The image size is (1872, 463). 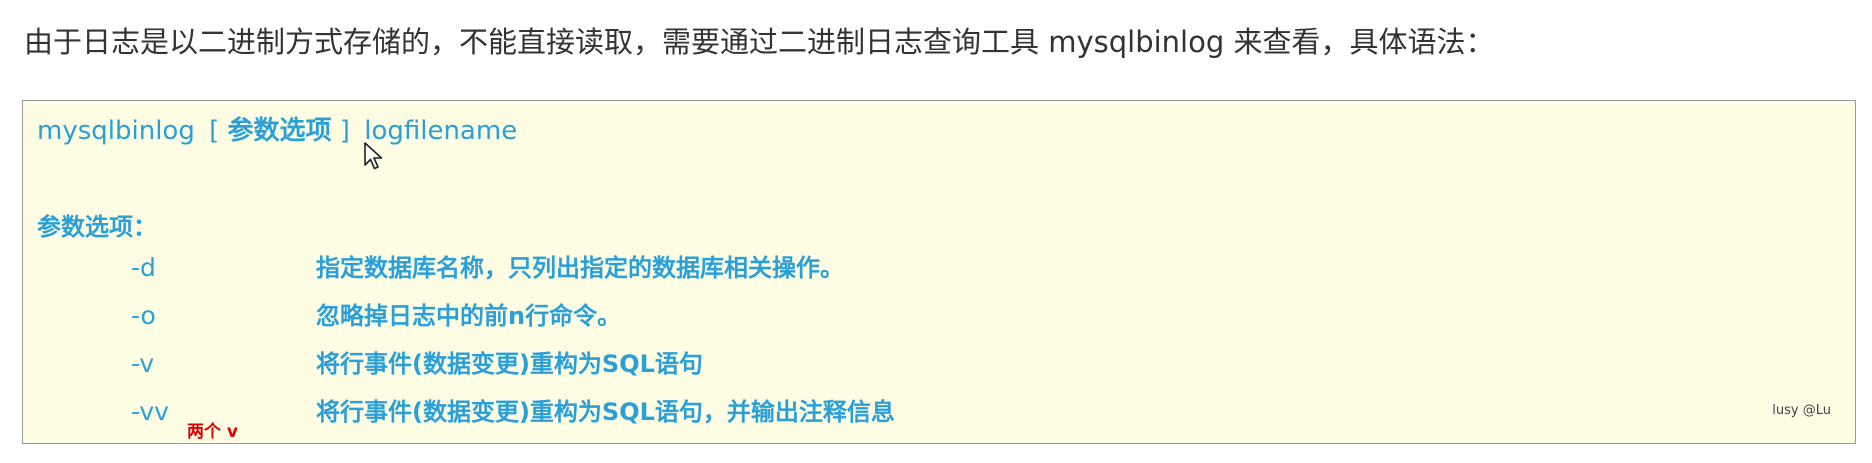 I want to click on option-row-d: -d 指定数据库名称，只列出指定的数据库相关操作。, so click(x=939, y=268).